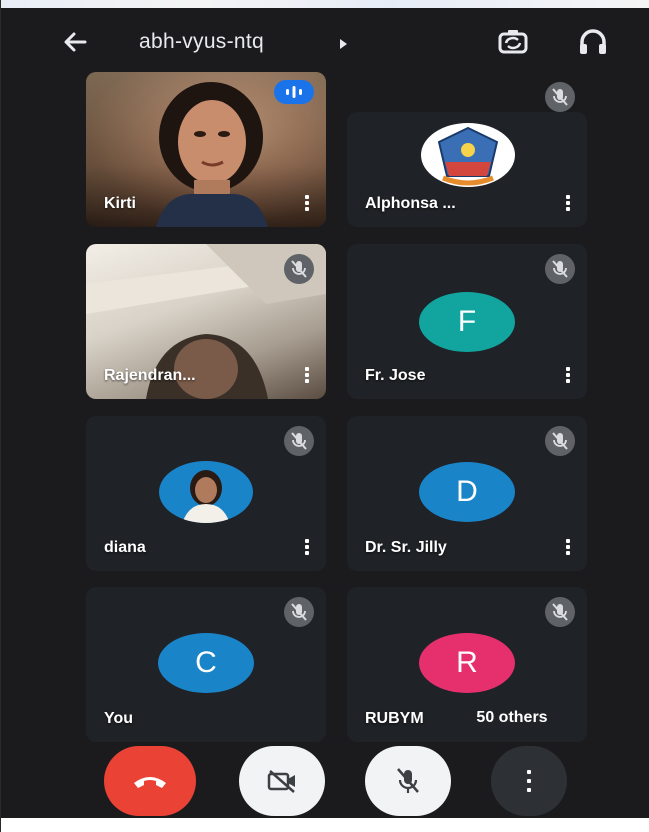 This screenshot has width=649, height=832. Describe the element at coordinates (593, 42) in the screenshot. I see `headphones-icon` at that location.